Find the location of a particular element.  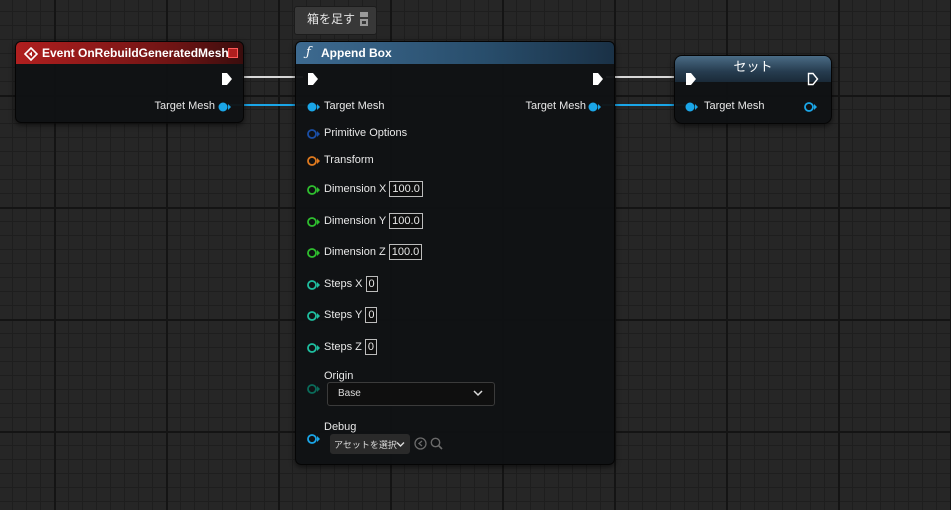

append-target-mesh-out-label: Target Mesh is located at coordinates (555, 106).